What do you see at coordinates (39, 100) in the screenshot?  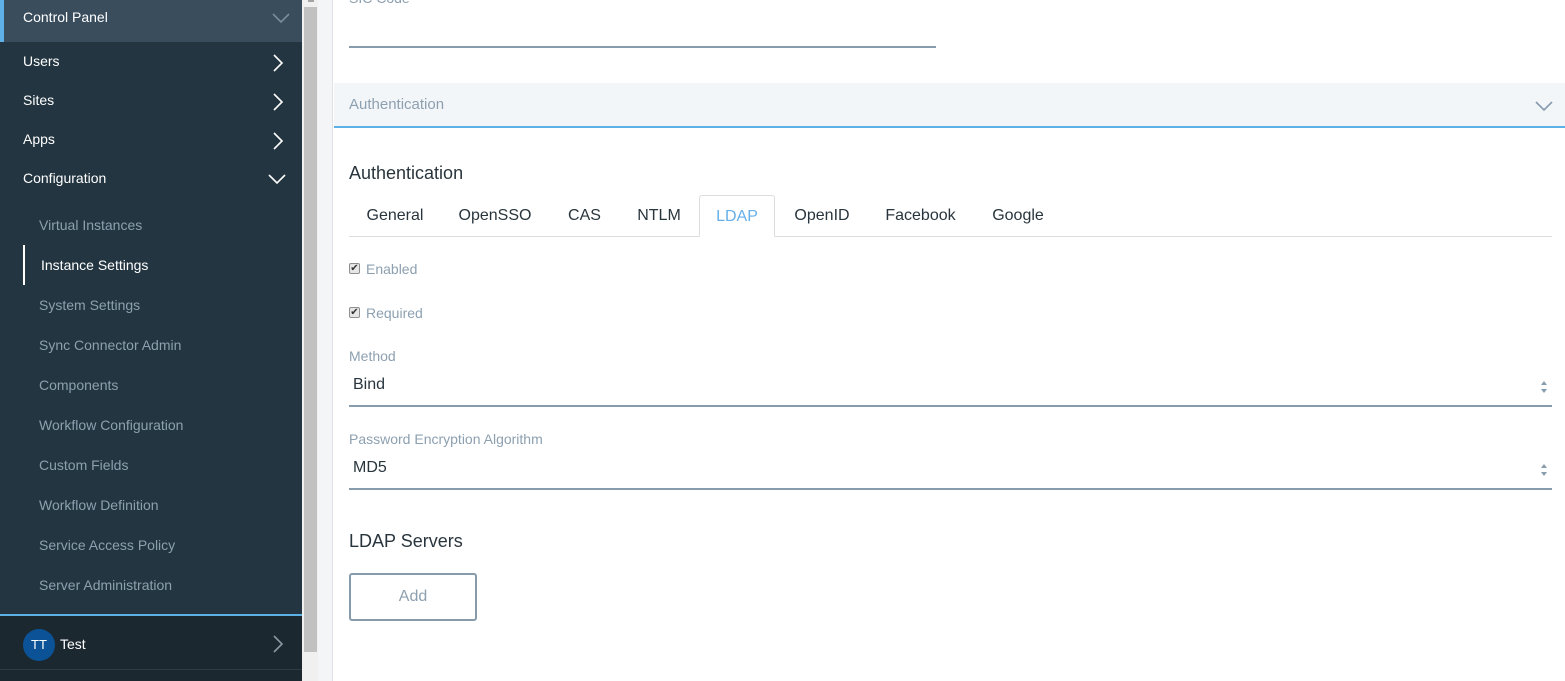 I see `sidebar-item-label: Sites` at bounding box center [39, 100].